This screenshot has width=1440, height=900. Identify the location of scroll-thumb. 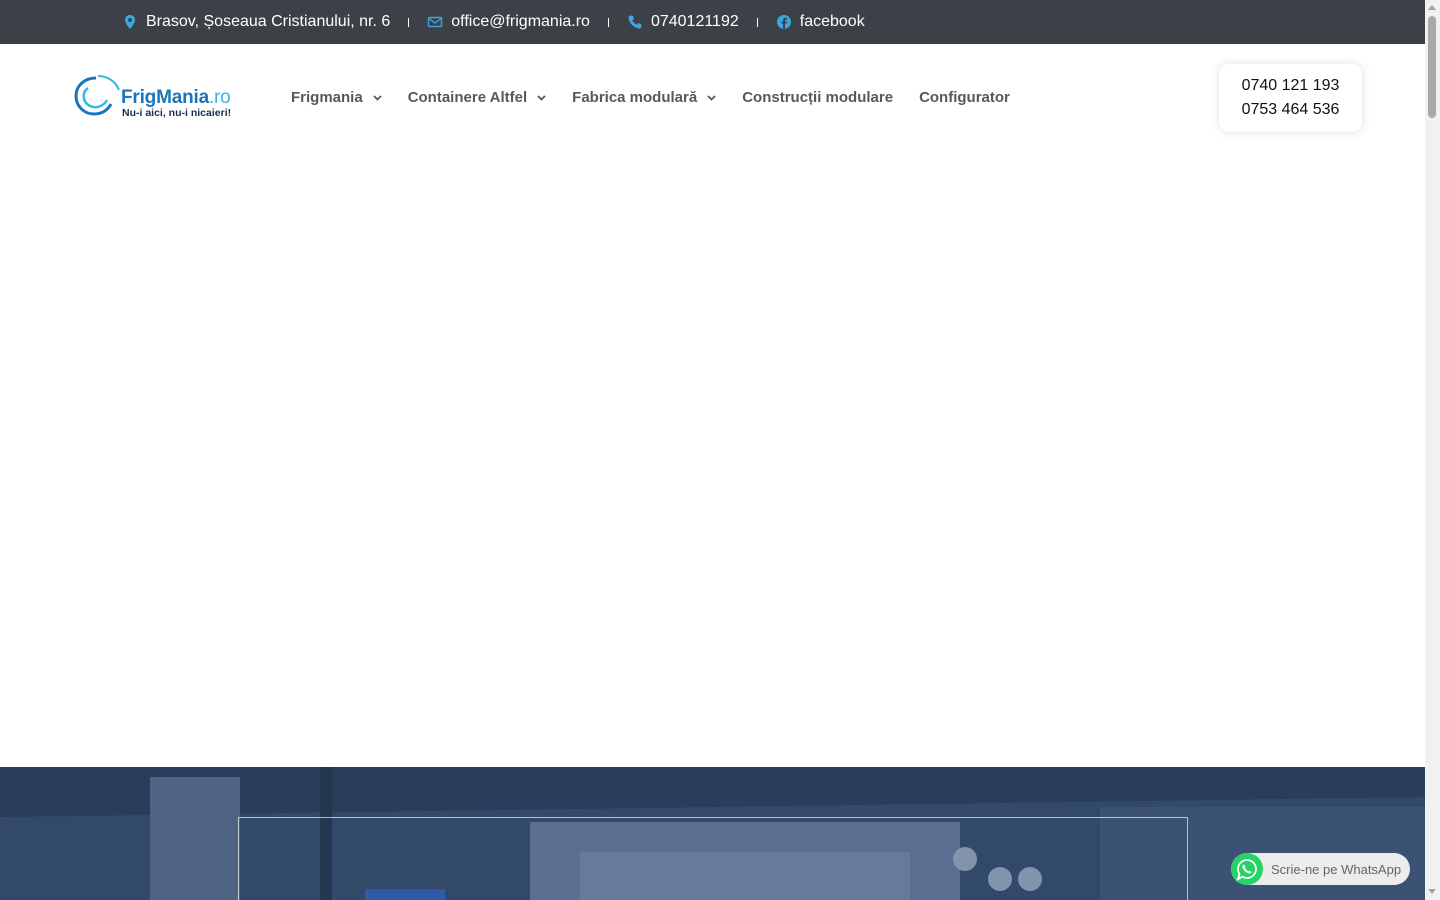
(1432, 67).